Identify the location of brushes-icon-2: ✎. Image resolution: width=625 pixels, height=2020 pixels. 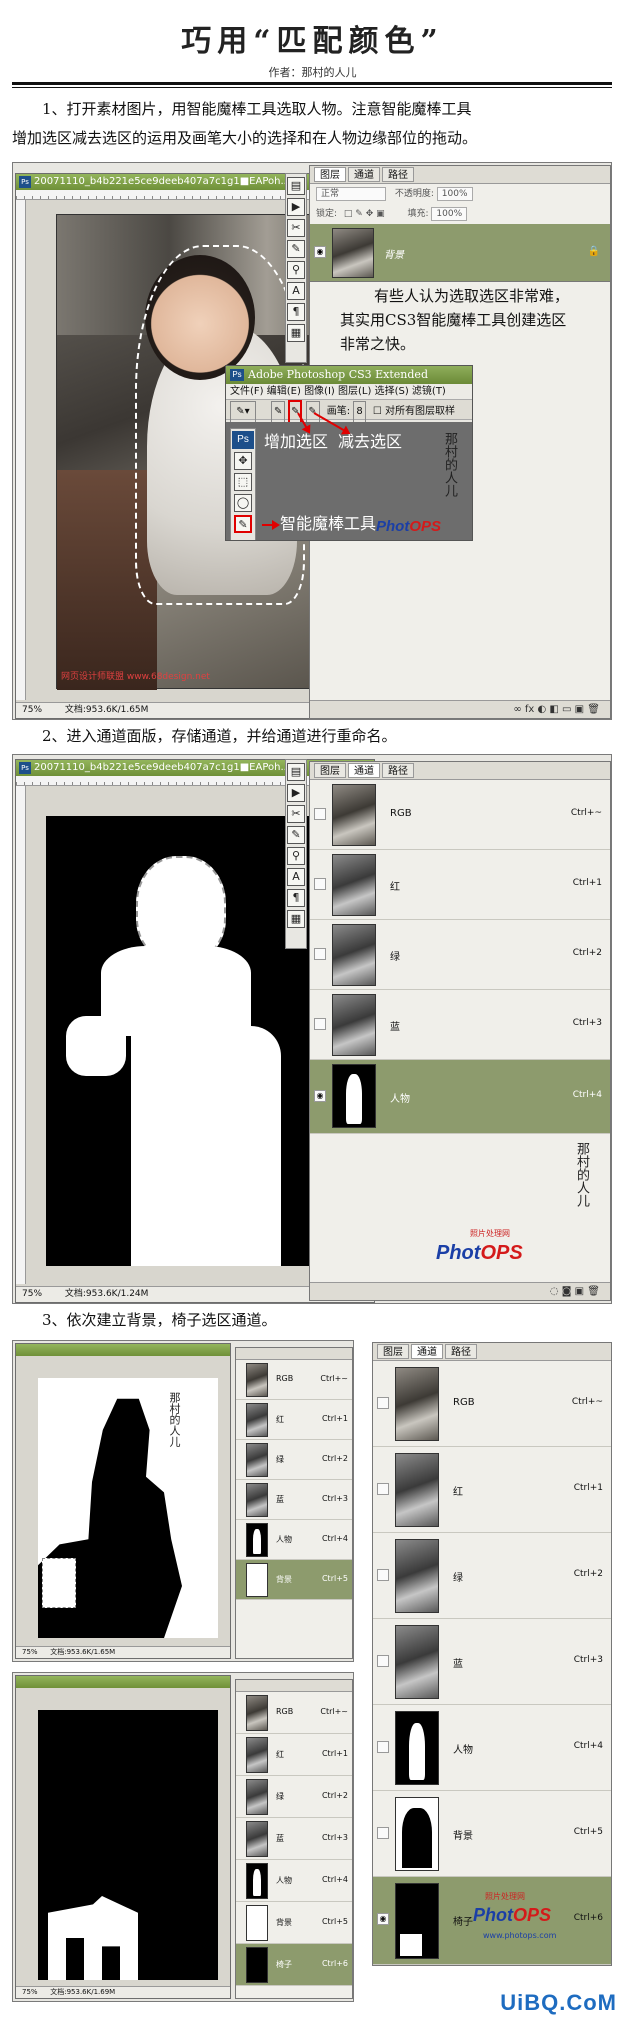
(296, 835).